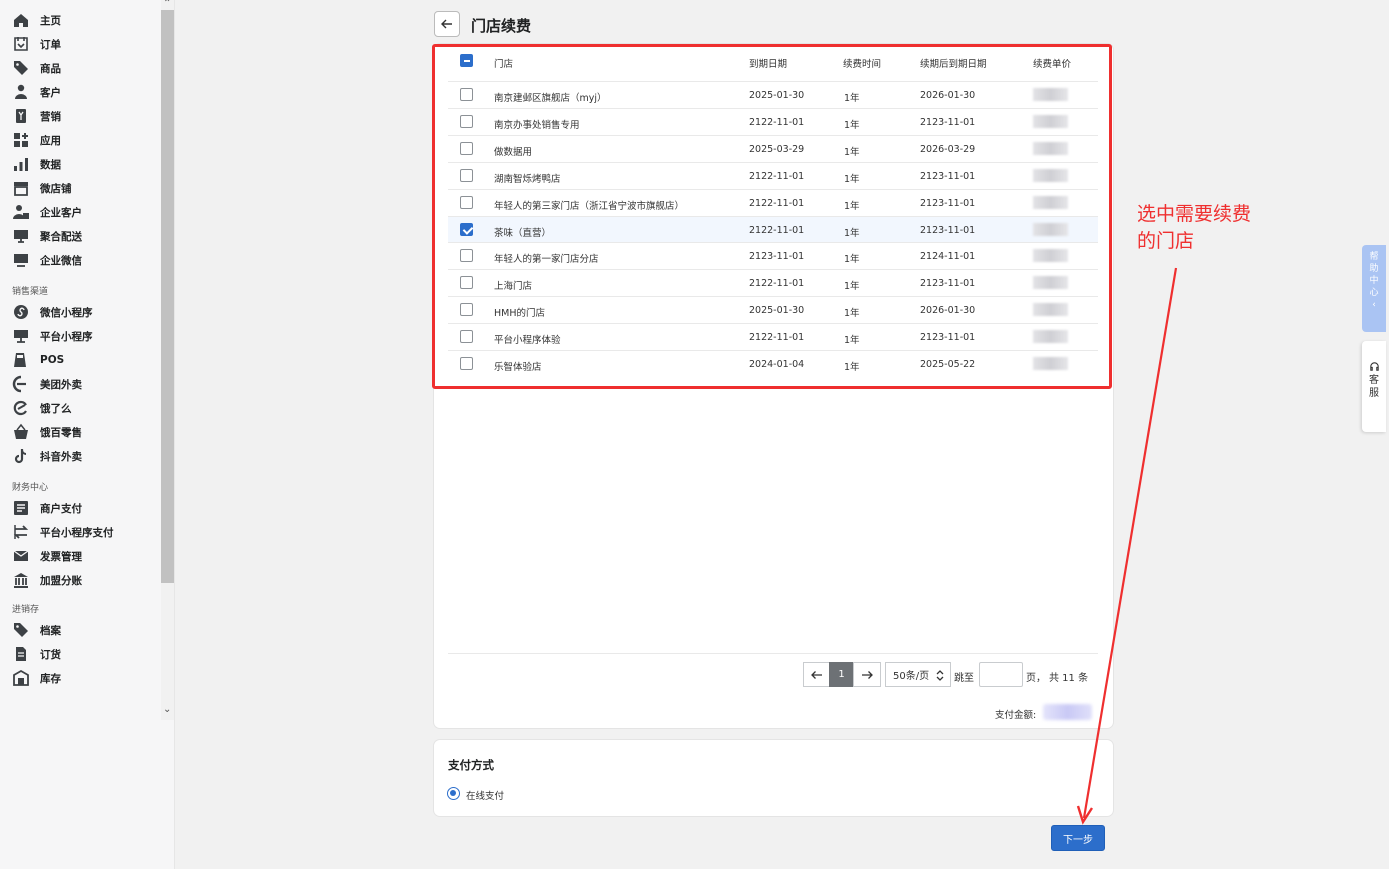 This screenshot has height=869, width=1389. I want to click on sidebar-item-s0-4: 饿了么, so click(42, 408).